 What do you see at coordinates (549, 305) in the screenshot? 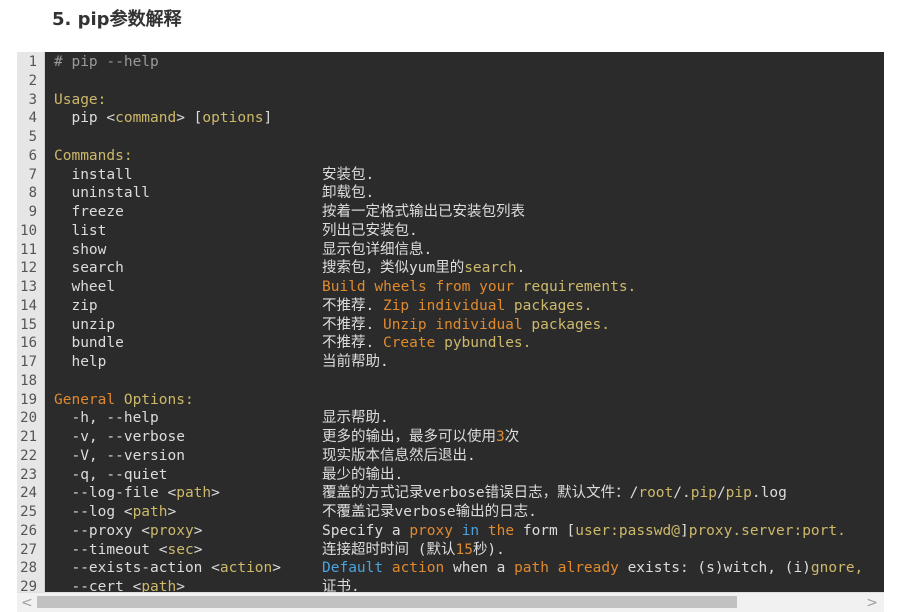
I see `desc-token: packages.` at bounding box center [549, 305].